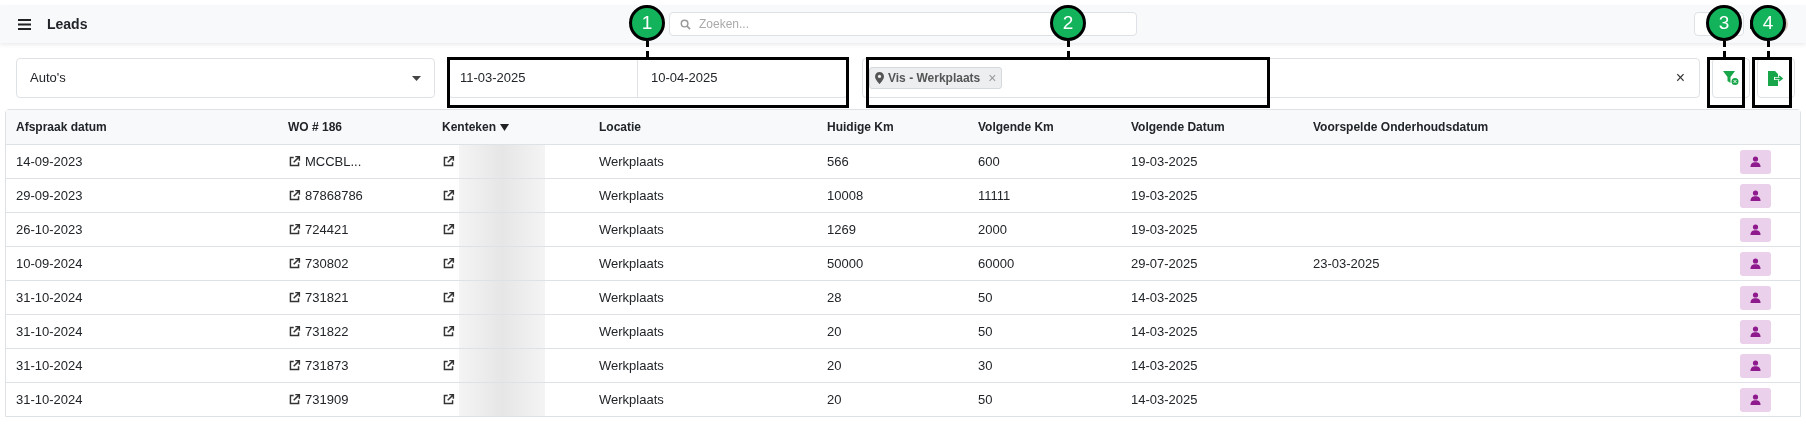 The image size is (1806, 432). Describe the element at coordinates (995, 195) in the screenshot. I see `table-cell-text: 11111` at that location.